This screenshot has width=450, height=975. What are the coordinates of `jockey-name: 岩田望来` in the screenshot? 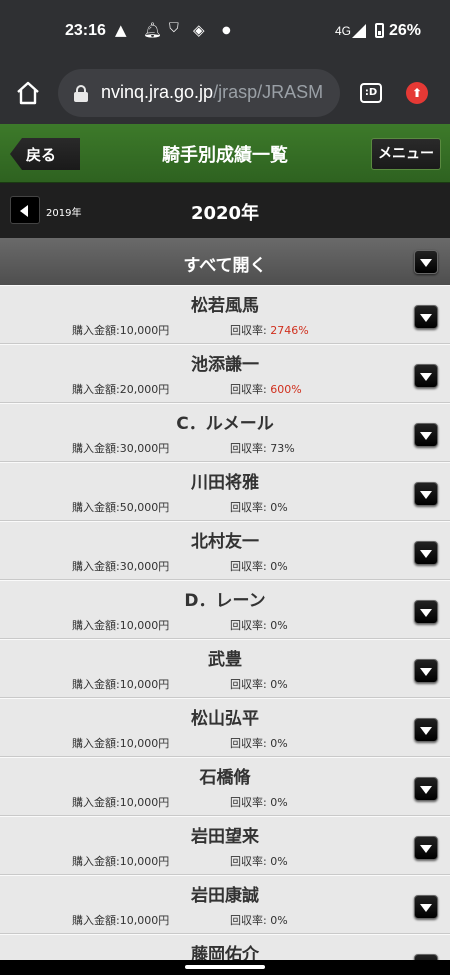 It's located at (225, 837).